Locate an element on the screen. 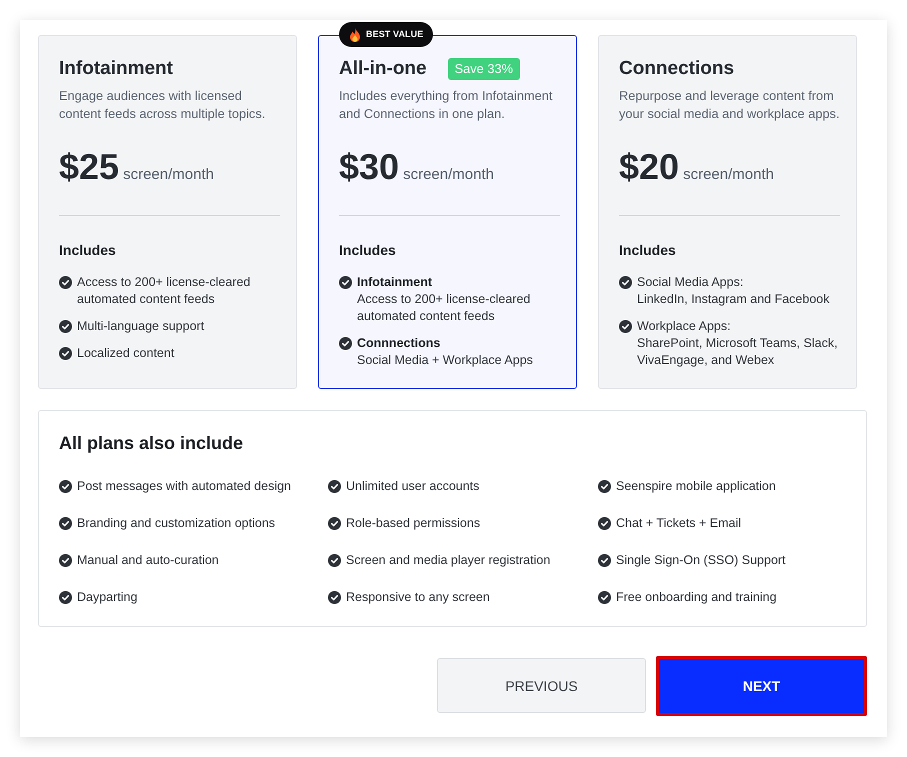  plan-description: Engage audiences with licensed content feeds across multiple topics. is located at coordinates (162, 105).